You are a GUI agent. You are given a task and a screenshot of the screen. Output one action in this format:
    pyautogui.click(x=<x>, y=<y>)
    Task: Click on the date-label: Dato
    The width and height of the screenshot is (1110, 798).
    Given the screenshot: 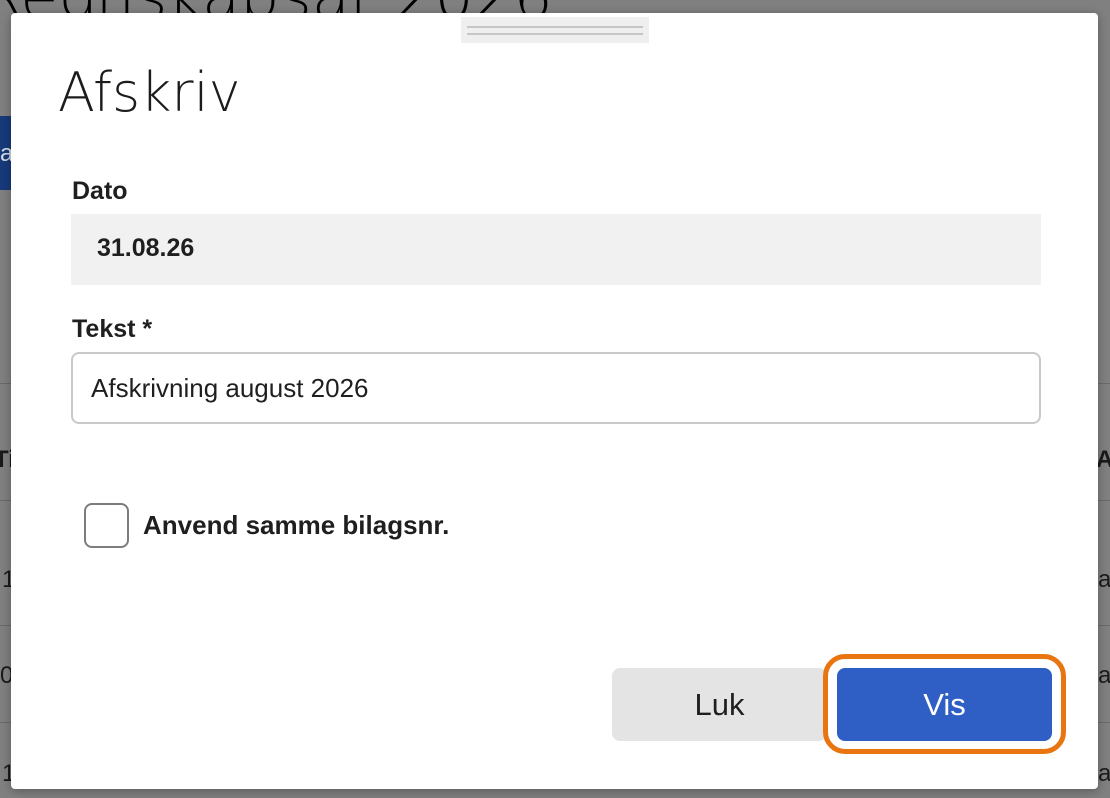 What is the action you would take?
    pyautogui.click(x=100, y=191)
    